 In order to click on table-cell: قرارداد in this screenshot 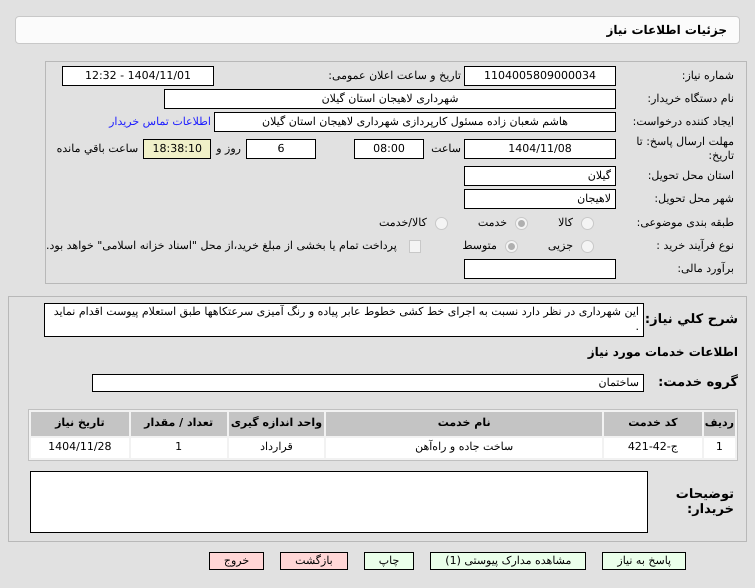, I will do `click(276, 448)`.